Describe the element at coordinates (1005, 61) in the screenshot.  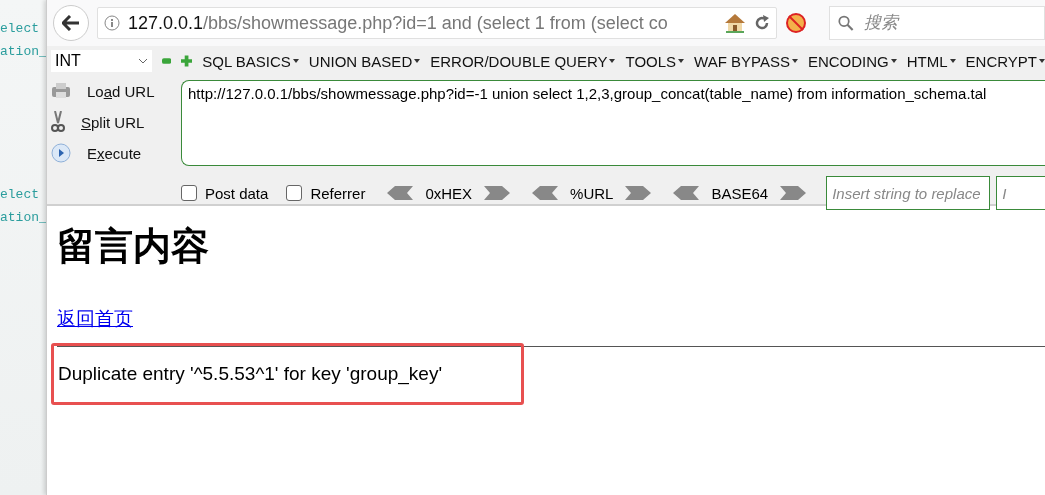
I see `menu-item: ENCRYPT` at that location.